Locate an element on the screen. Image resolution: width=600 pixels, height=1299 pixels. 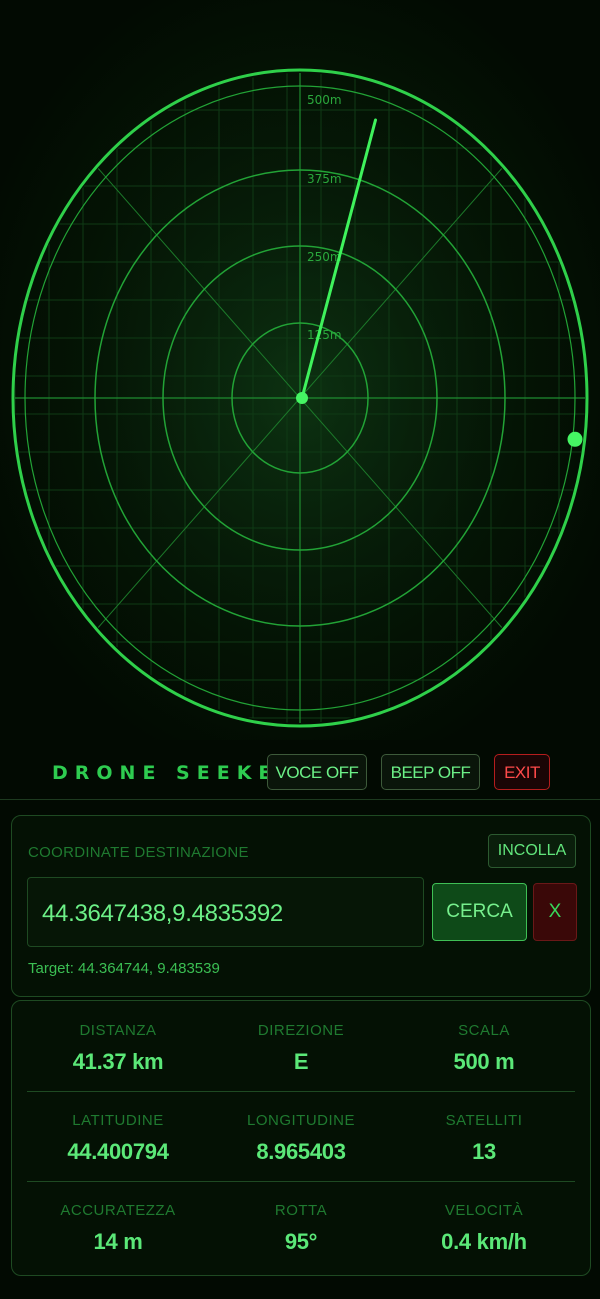
app-title: DRONE SEEKER is located at coordinates (176, 773).